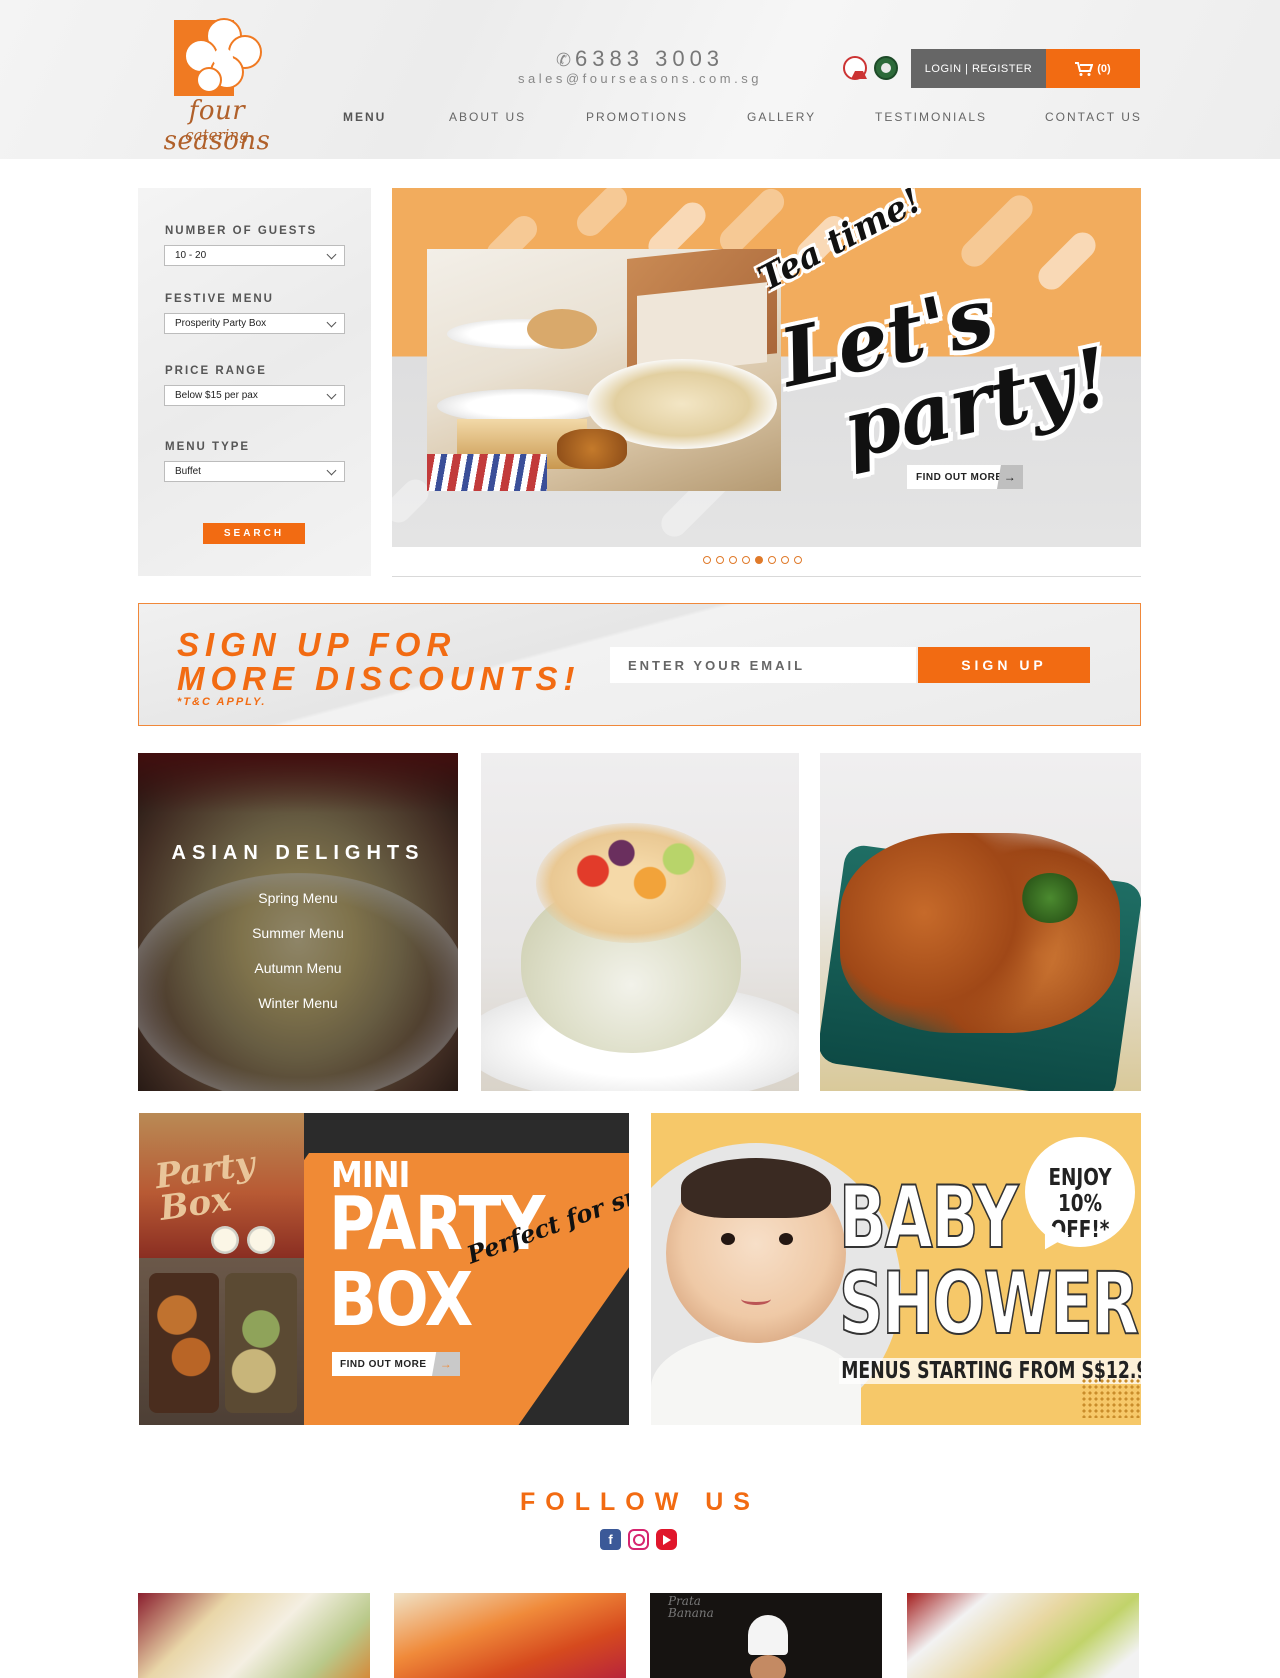 This screenshot has height=1678, width=1280. What do you see at coordinates (886, 68) in the screenshot?
I see `certification-badge-icon` at bounding box center [886, 68].